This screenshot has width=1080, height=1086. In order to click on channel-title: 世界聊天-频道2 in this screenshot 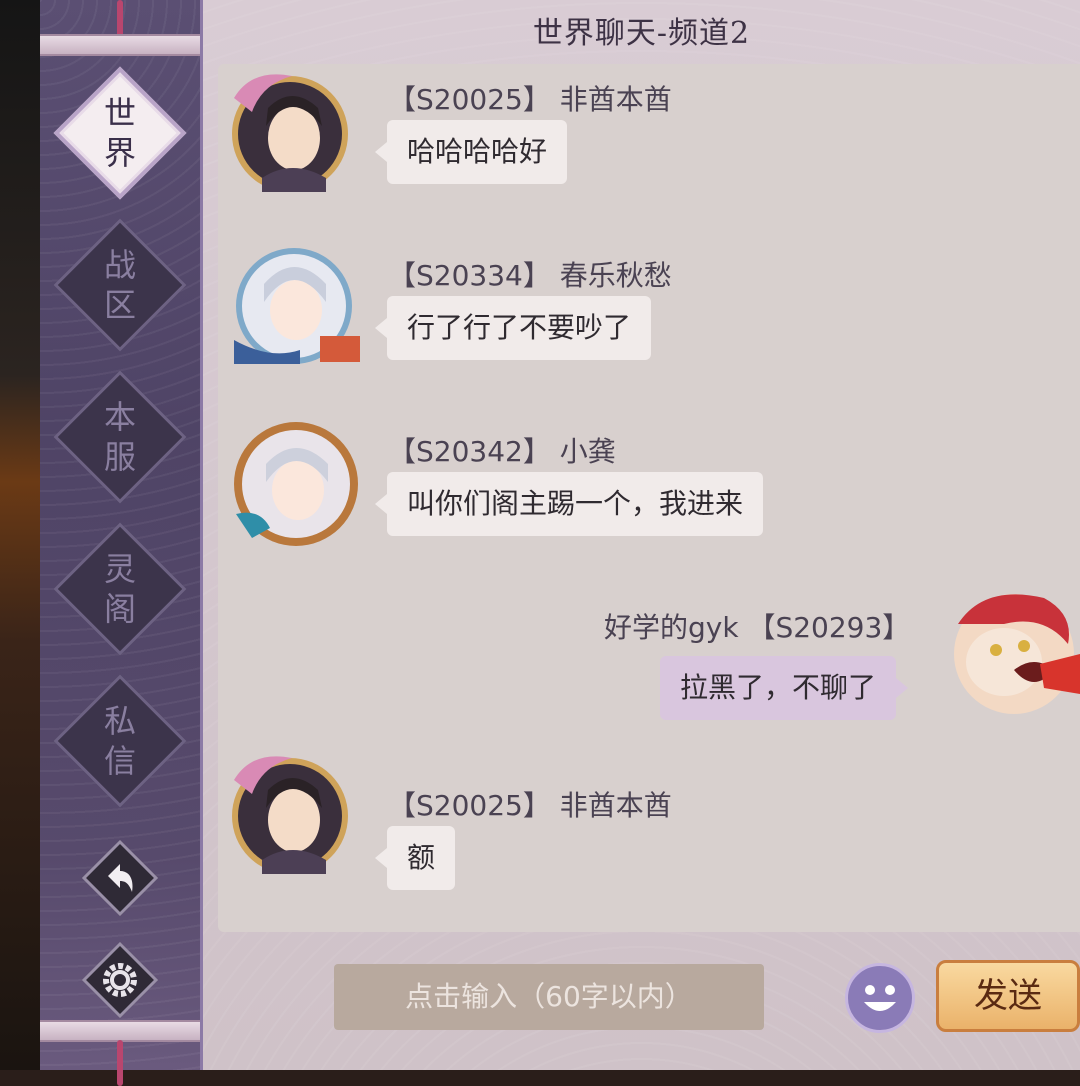, I will do `click(641, 33)`.